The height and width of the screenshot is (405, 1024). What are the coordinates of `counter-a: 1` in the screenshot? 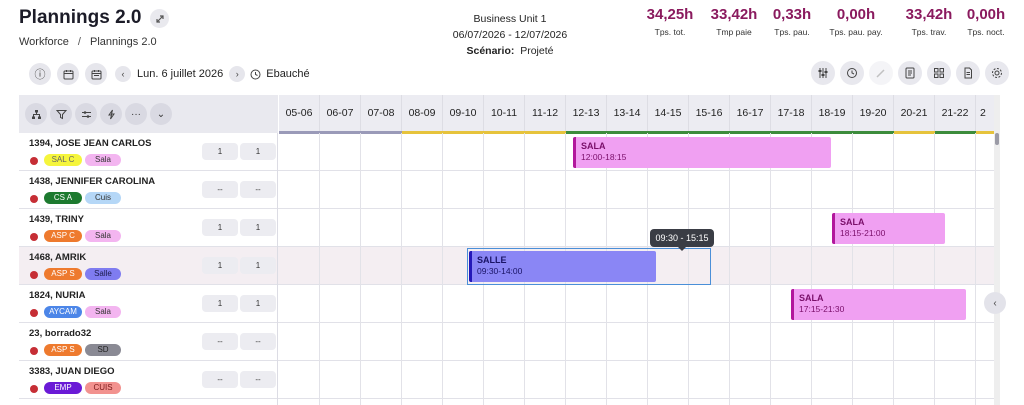 It's located at (220, 265).